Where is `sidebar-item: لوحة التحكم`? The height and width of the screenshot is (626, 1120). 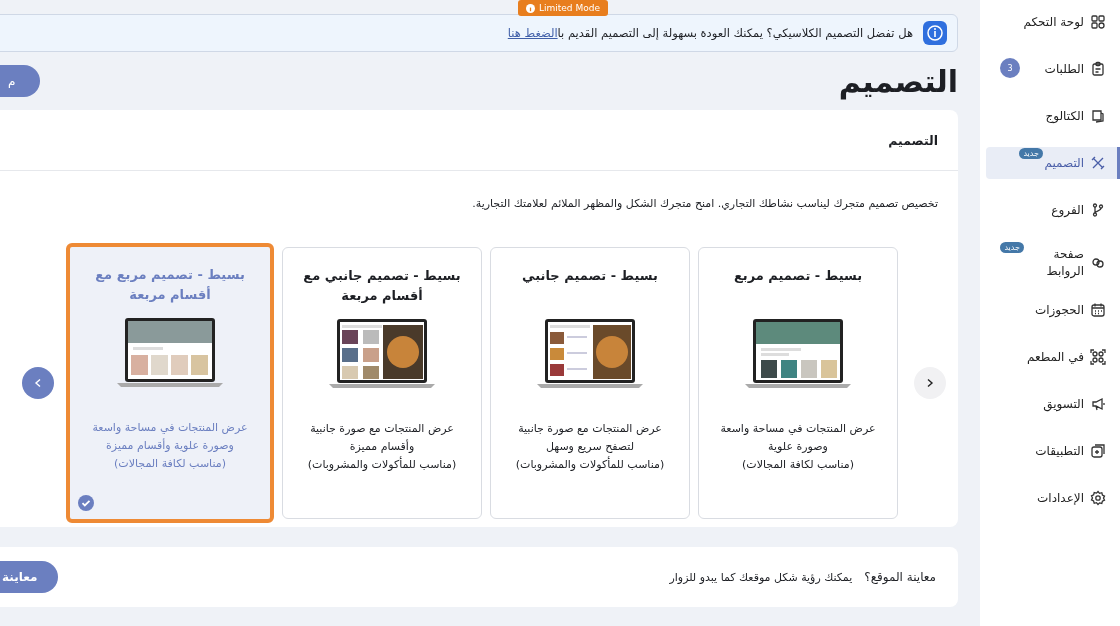 sidebar-item: لوحة التحكم is located at coordinates (1053, 22).